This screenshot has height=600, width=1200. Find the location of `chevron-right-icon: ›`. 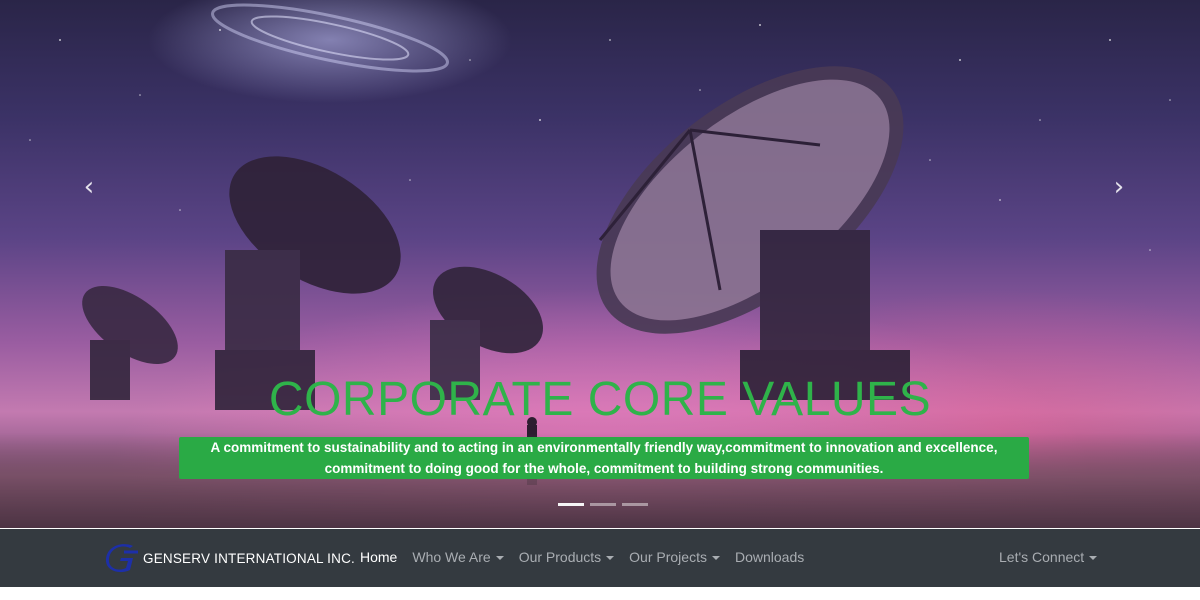

chevron-right-icon: › is located at coordinates (1119, 187).